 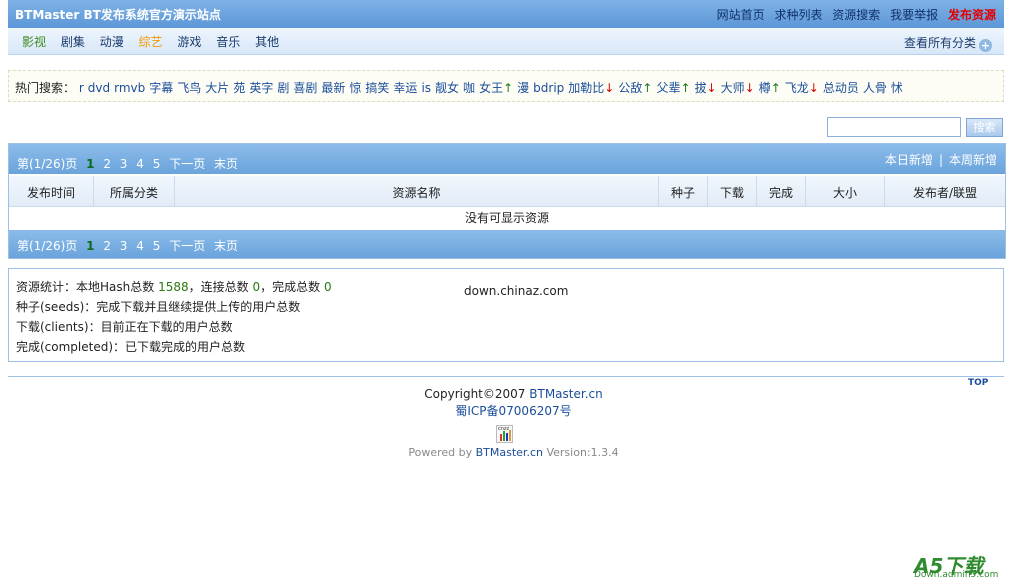 I want to click on hot-keyword: 大片, so click(x=217, y=88).